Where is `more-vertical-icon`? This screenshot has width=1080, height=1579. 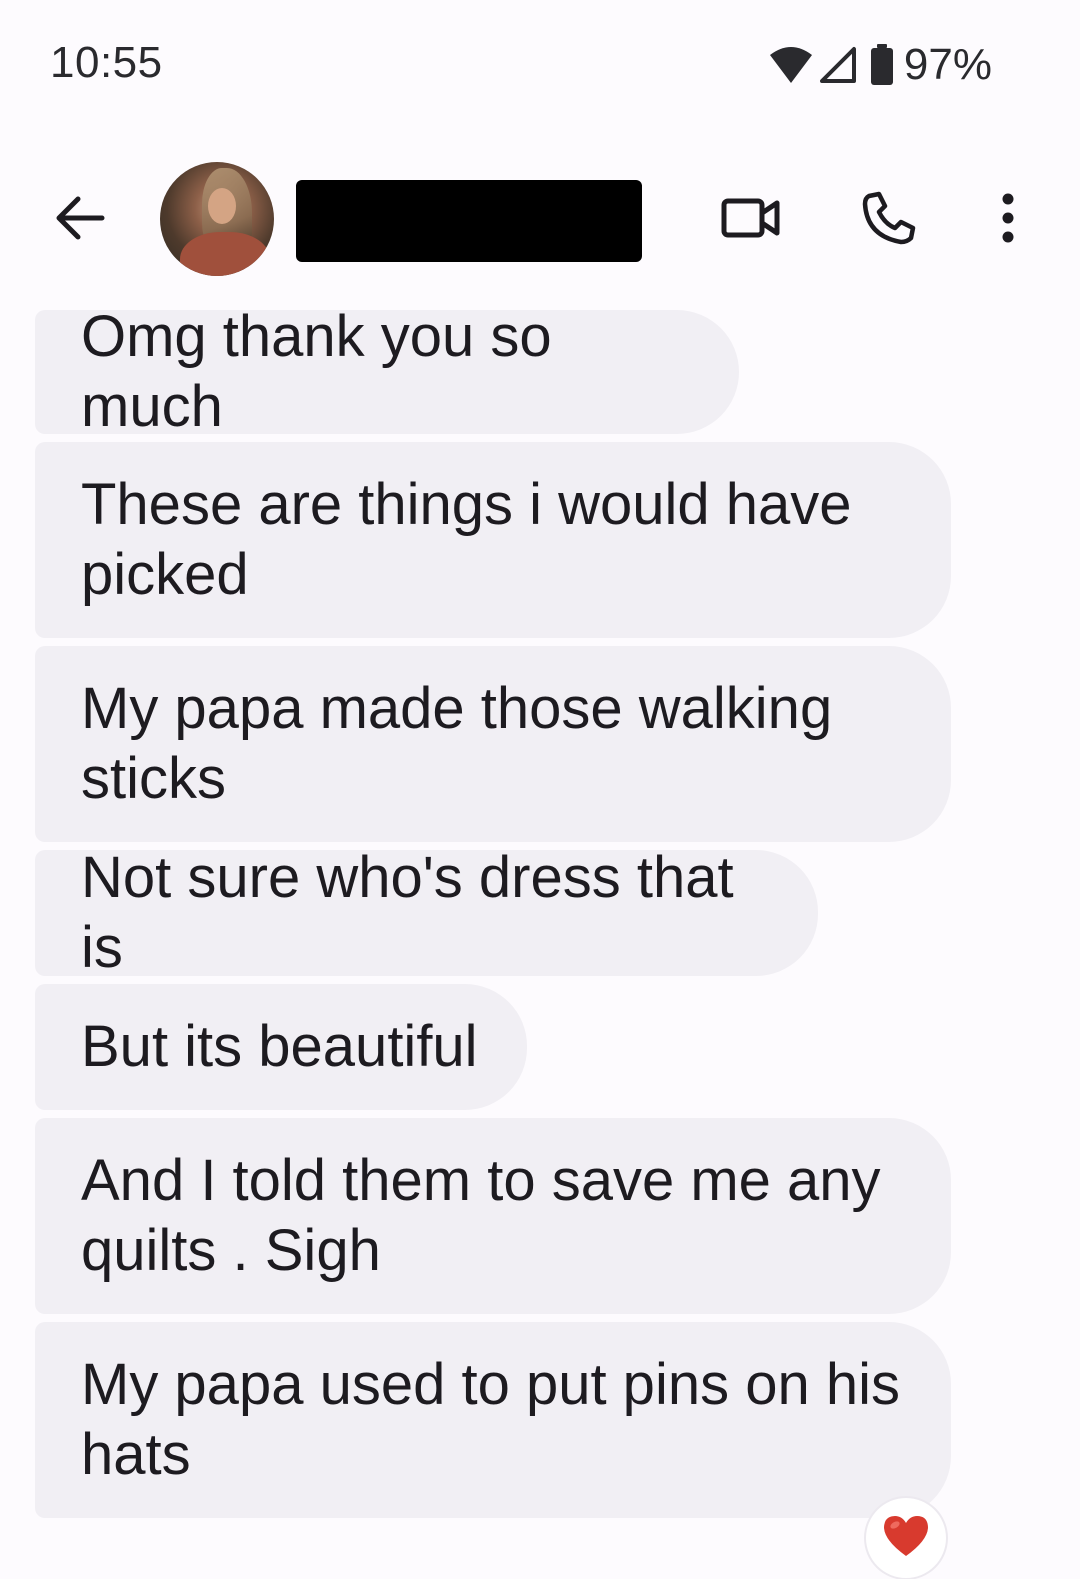
more-vertical-icon is located at coordinates (1008, 220).